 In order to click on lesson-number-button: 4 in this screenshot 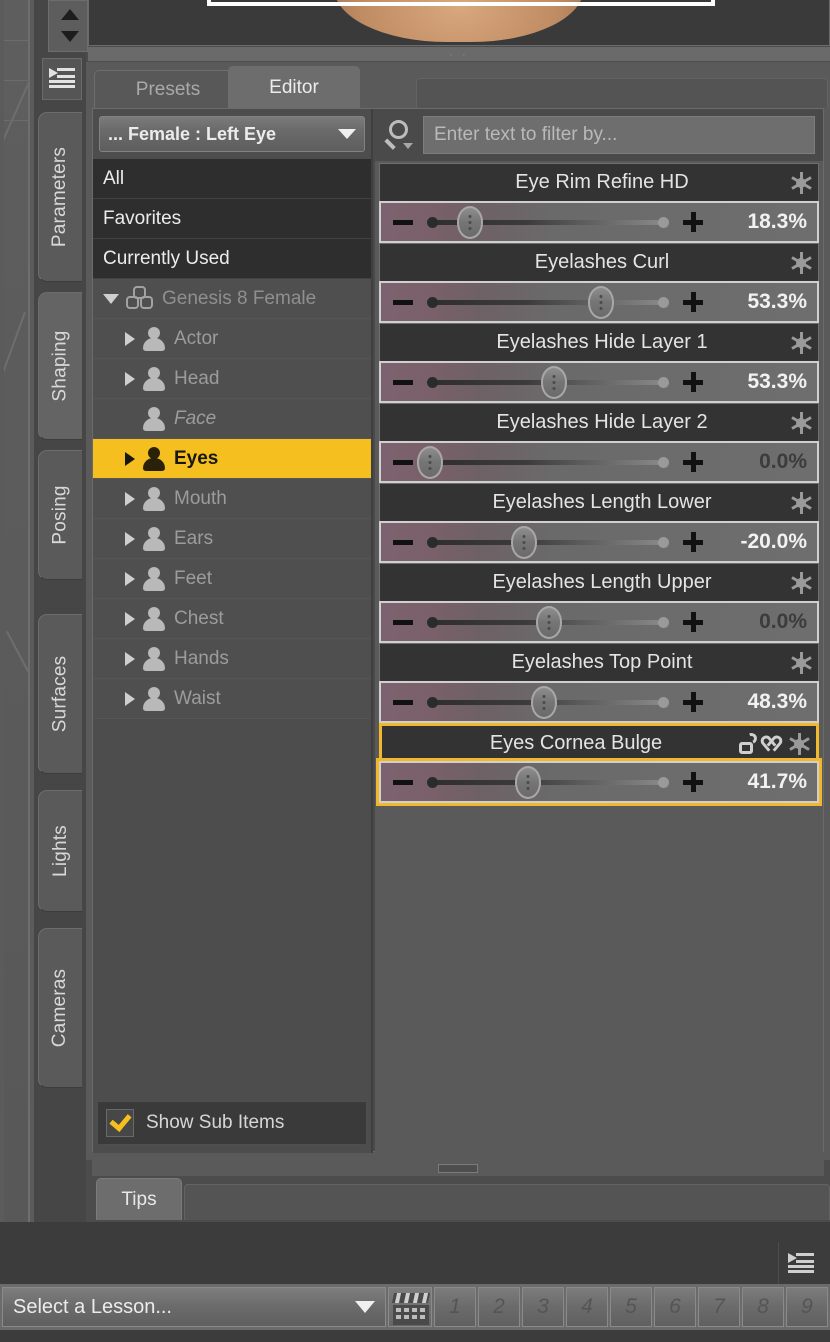, I will do `click(587, 1307)`.